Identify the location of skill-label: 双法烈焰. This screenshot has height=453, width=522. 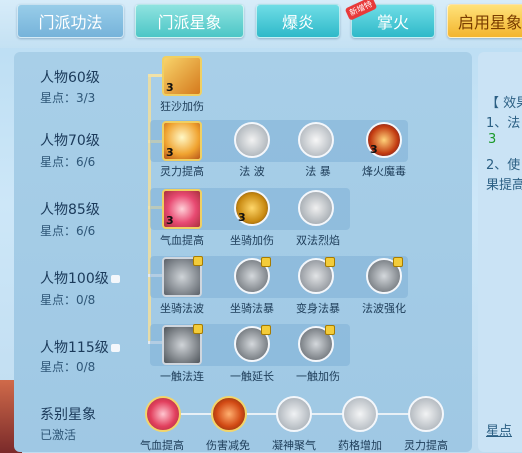
(318, 240).